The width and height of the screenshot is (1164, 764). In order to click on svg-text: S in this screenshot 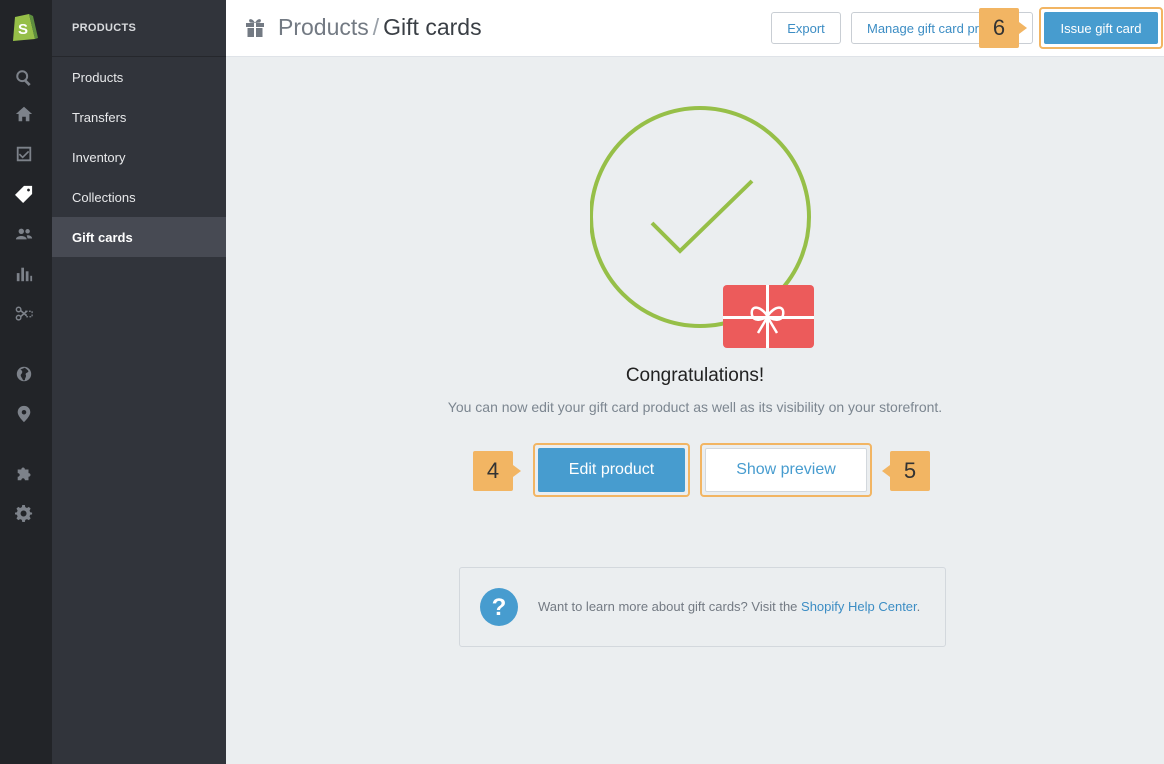, I will do `click(23, 29)`.